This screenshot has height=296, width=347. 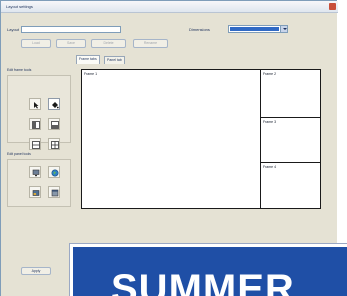 What do you see at coordinates (35, 144) in the screenshot?
I see `merge-icon` at bounding box center [35, 144].